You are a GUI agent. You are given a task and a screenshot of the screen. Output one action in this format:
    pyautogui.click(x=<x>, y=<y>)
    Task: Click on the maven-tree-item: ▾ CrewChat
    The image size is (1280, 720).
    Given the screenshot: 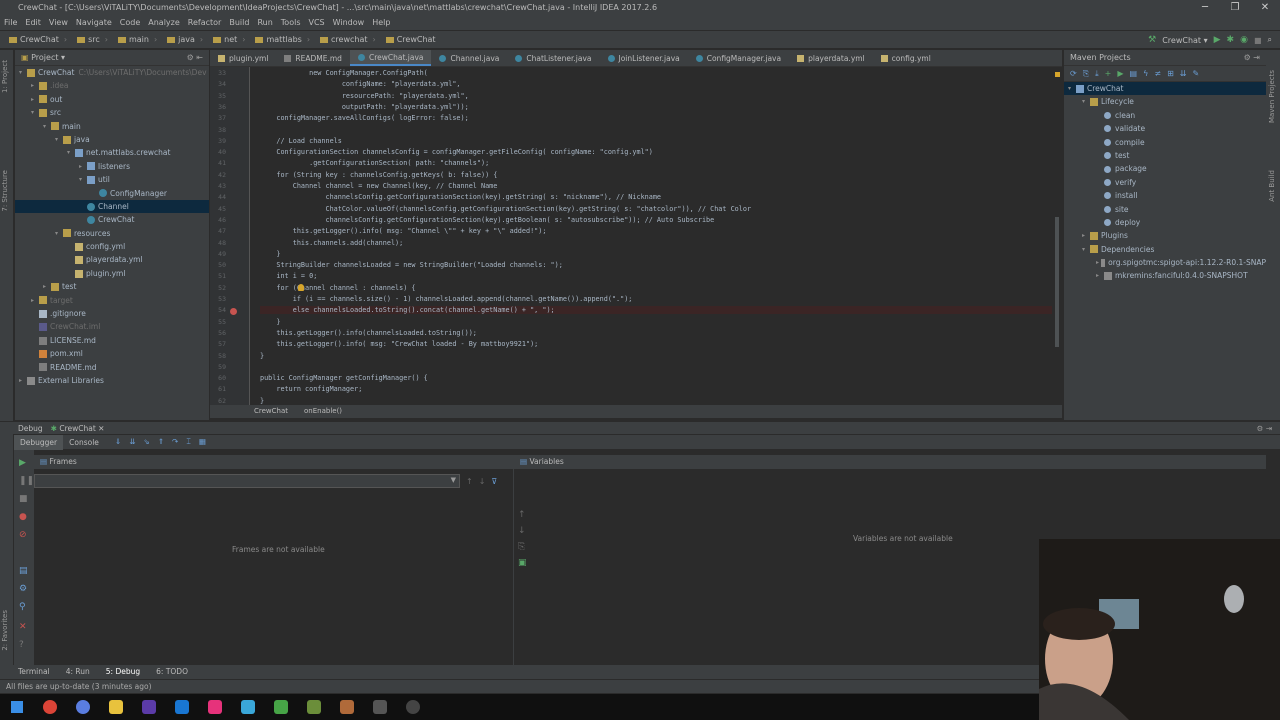 What is the action you would take?
    pyautogui.click(x=1165, y=89)
    